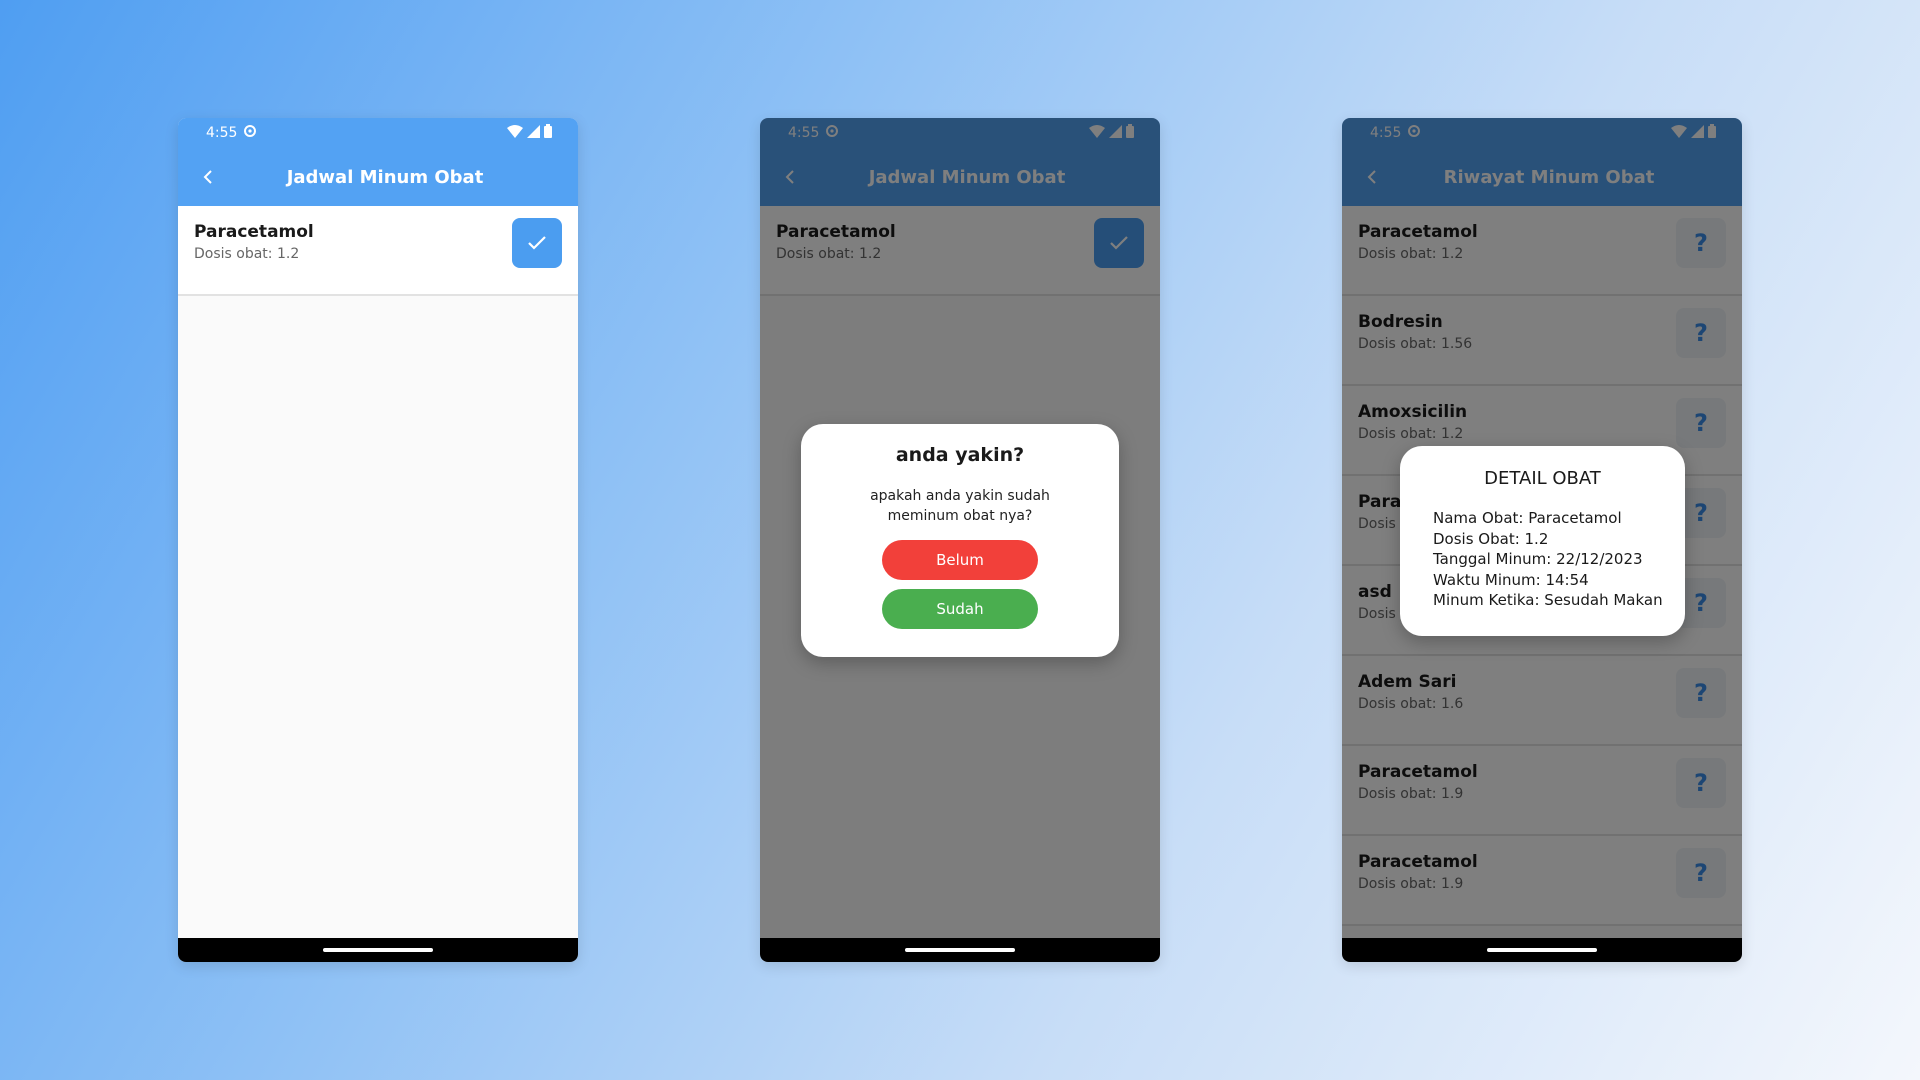  What do you see at coordinates (548, 133) in the screenshot?
I see `battery-icon` at bounding box center [548, 133].